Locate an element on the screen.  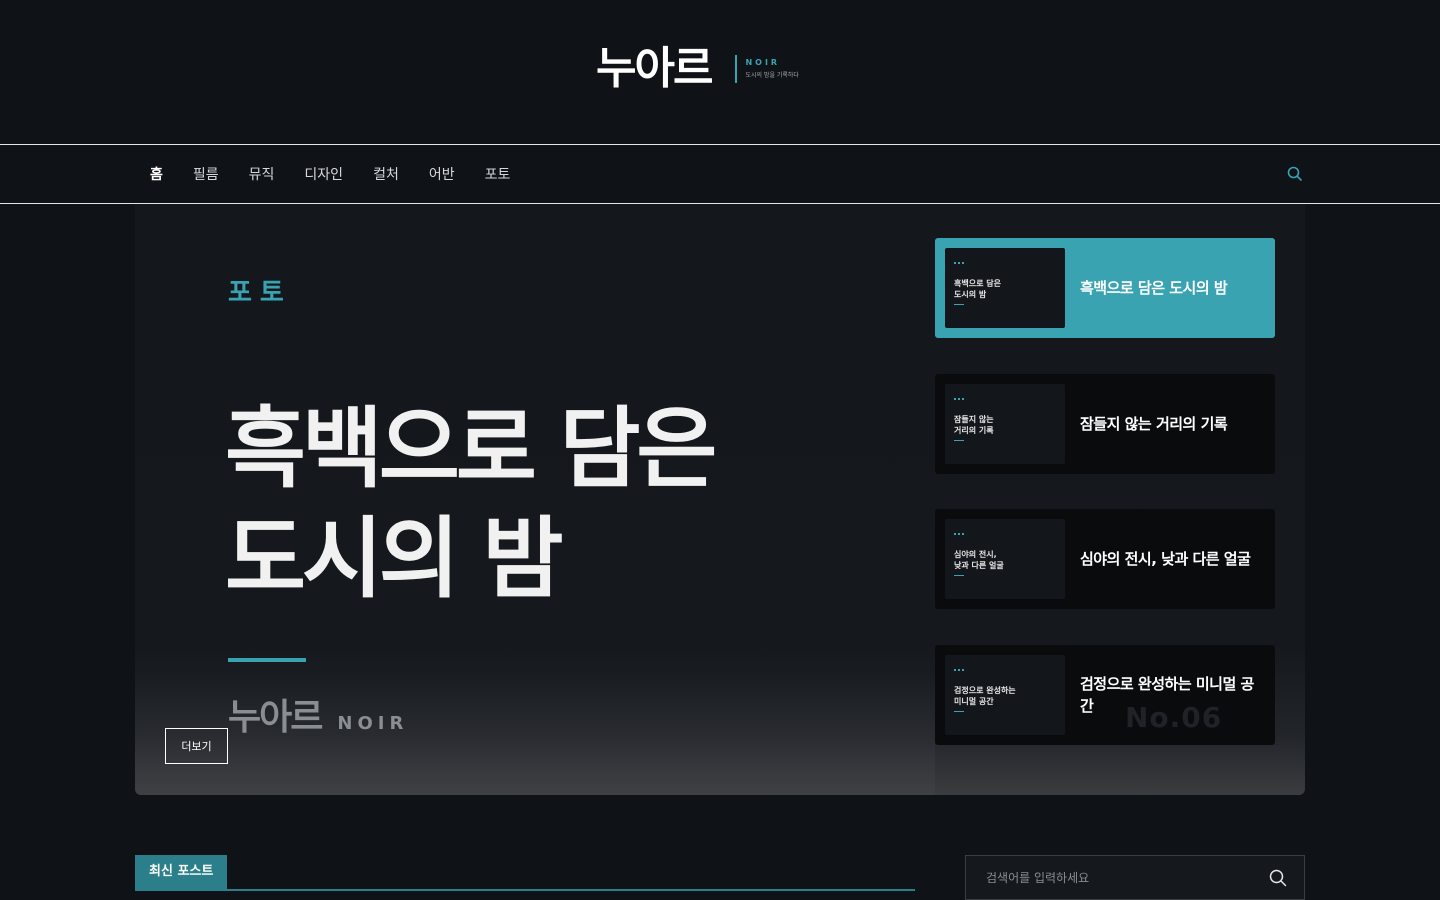
hero-brand: 누아르 NOIR is located at coordinates (318, 714).